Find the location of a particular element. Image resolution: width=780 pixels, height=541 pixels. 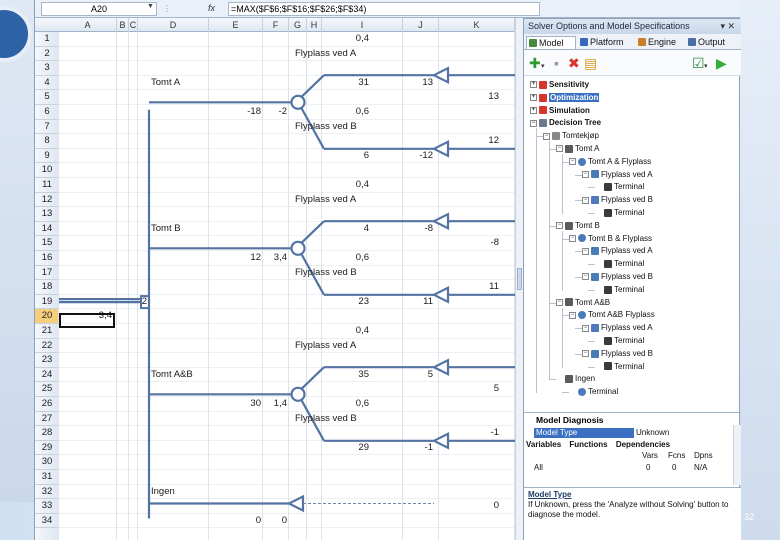

tab-output: Output is located at coordinates (712, 42).